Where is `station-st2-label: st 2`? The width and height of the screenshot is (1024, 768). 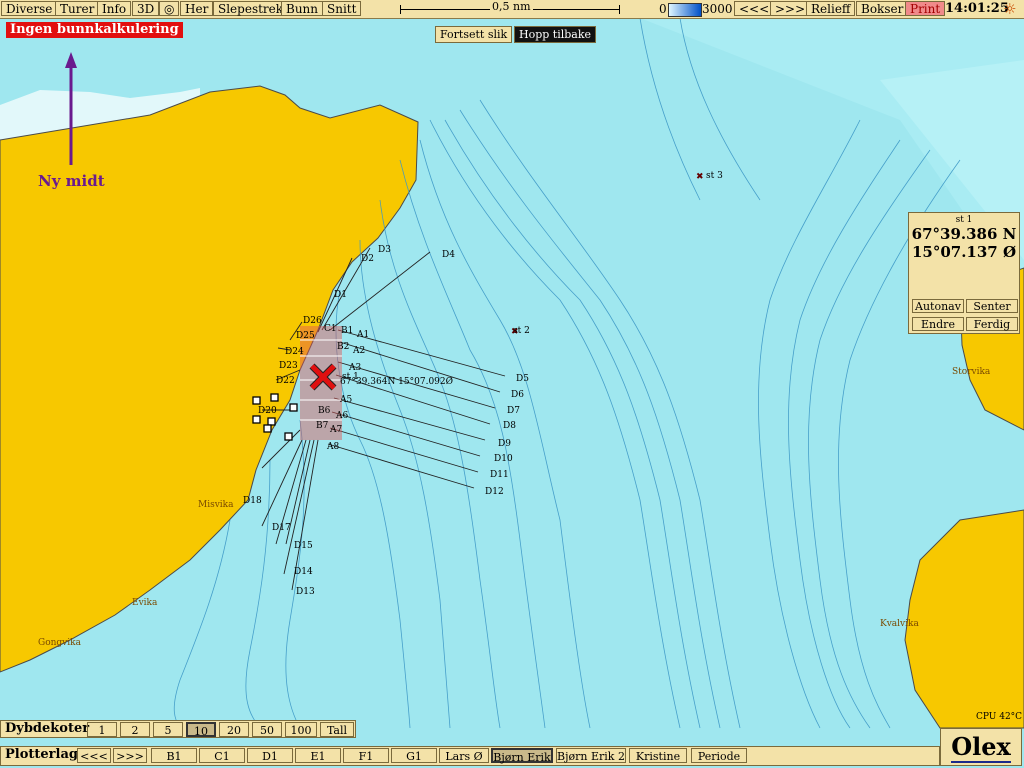
station-st2-label: st 2 is located at coordinates (521, 331).